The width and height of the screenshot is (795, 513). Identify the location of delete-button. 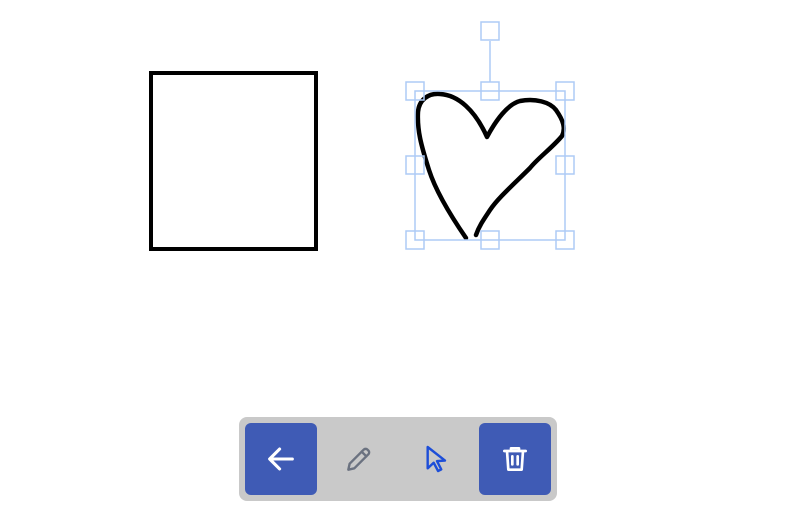
(515, 459).